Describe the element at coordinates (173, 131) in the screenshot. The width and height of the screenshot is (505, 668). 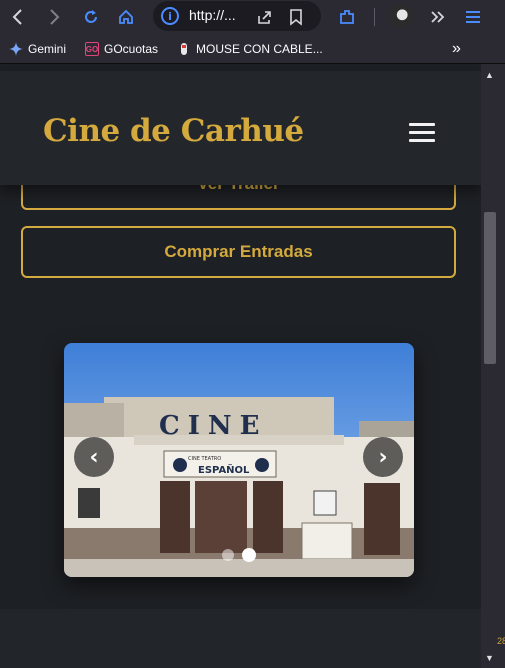
I see `site-title: Cine de Carhué` at that location.